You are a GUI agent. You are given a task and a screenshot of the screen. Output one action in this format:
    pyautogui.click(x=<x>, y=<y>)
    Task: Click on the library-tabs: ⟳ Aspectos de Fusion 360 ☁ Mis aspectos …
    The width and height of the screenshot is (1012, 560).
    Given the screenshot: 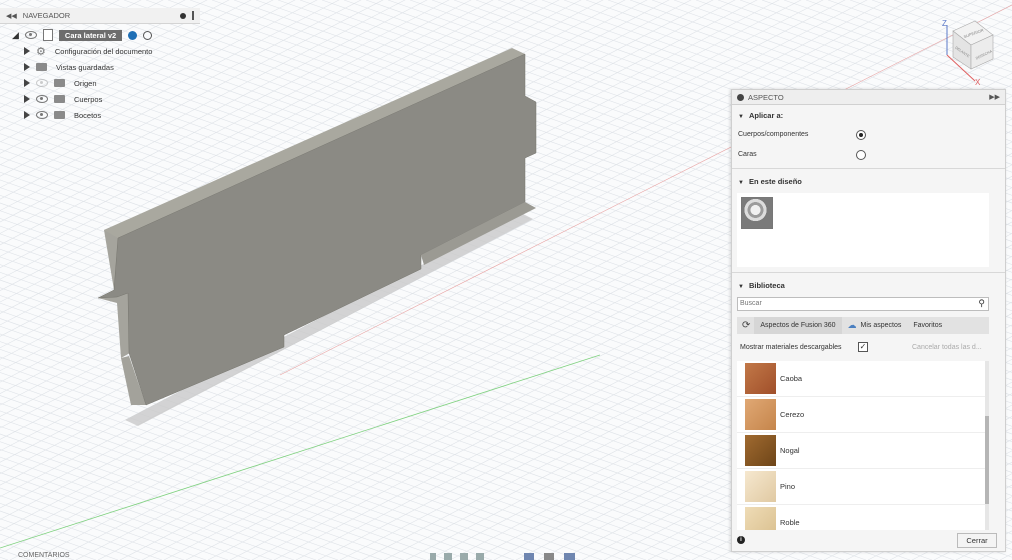 What is the action you would take?
    pyautogui.click(x=863, y=325)
    